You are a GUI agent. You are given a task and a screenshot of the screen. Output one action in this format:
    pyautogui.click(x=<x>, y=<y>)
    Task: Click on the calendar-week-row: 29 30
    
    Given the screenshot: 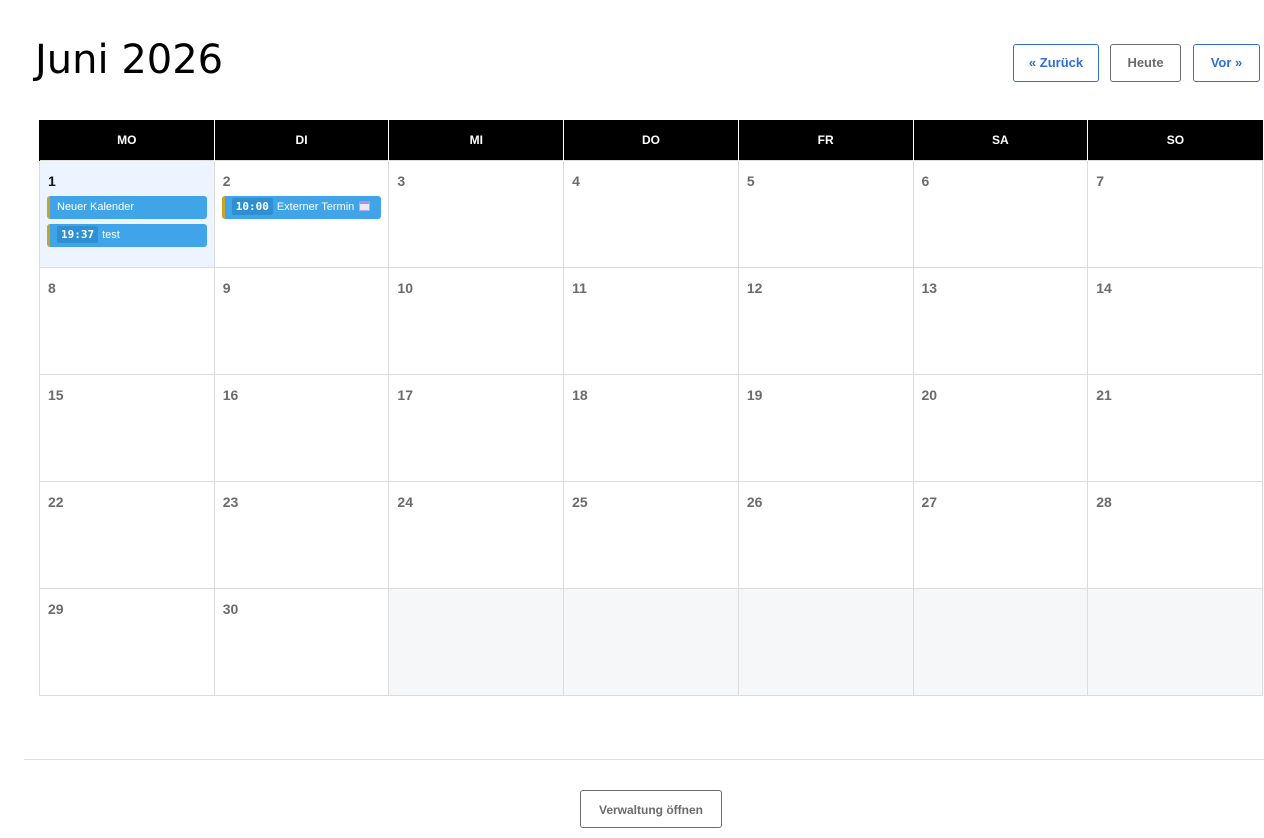 What is the action you would take?
    pyautogui.click(x=651, y=642)
    